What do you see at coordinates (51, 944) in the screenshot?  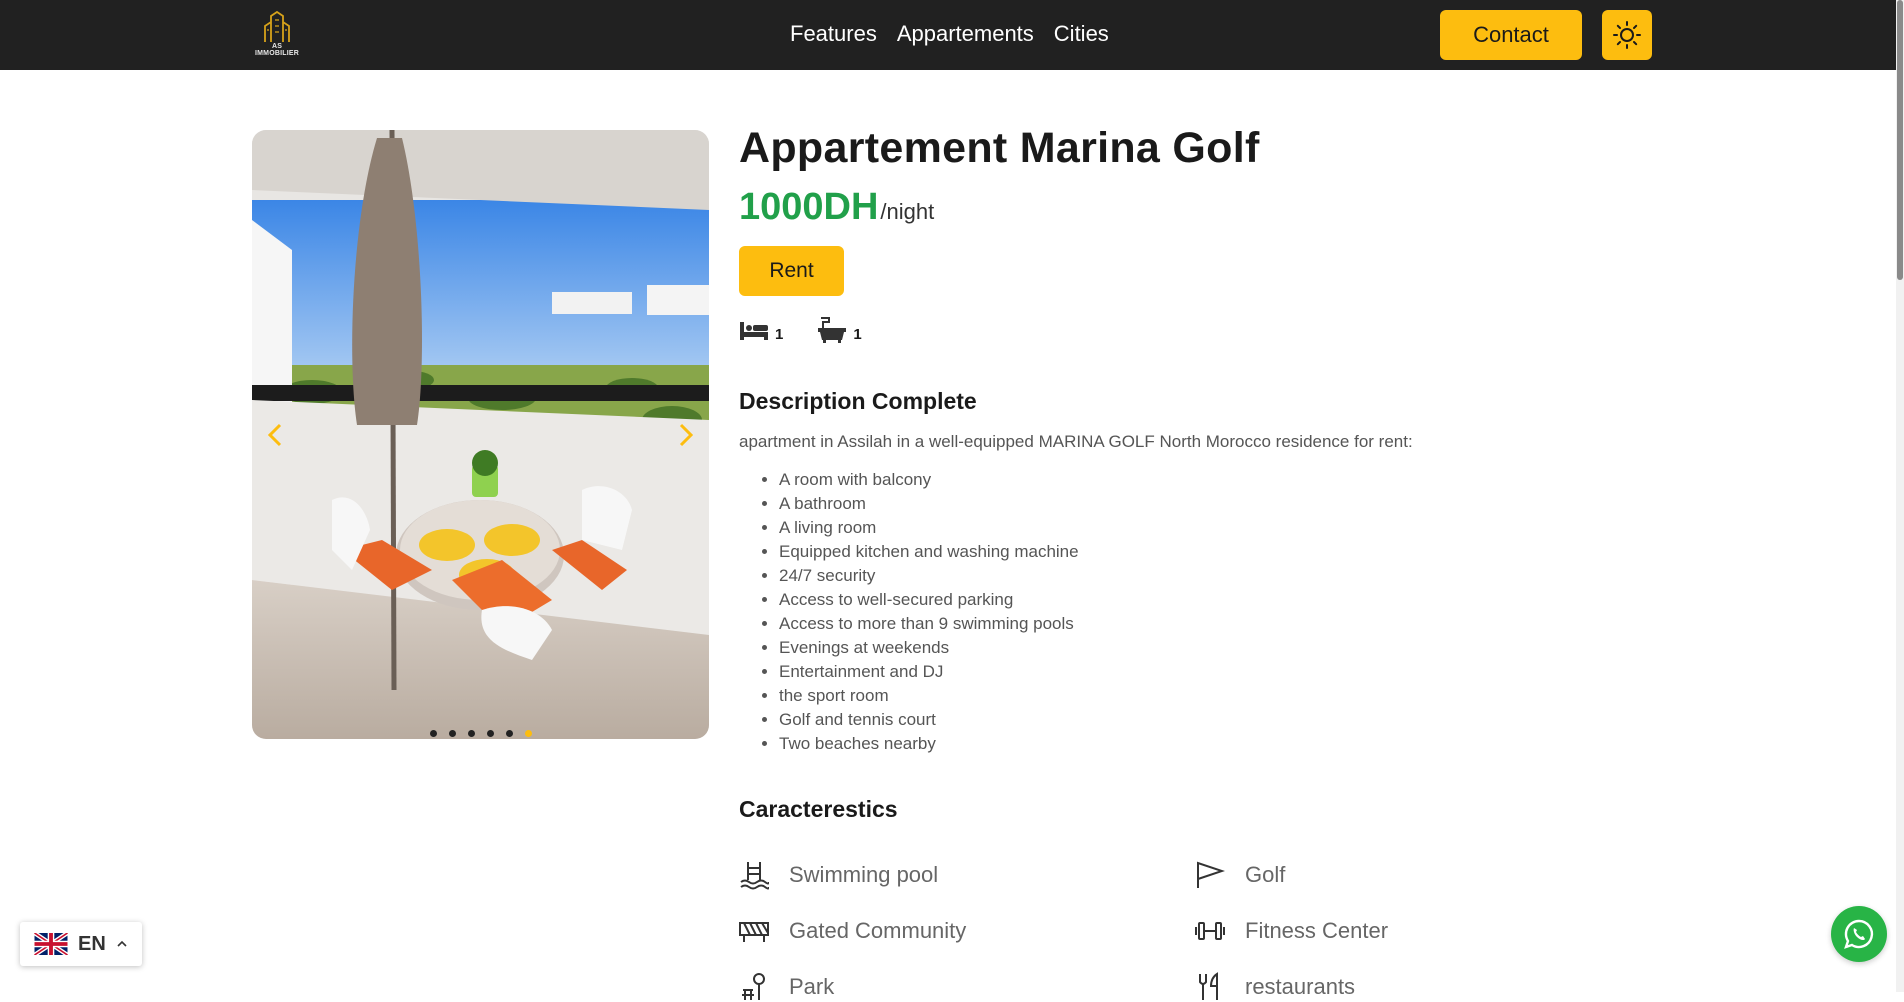 I see `uk-flag-icon` at bounding box center [51, 944].